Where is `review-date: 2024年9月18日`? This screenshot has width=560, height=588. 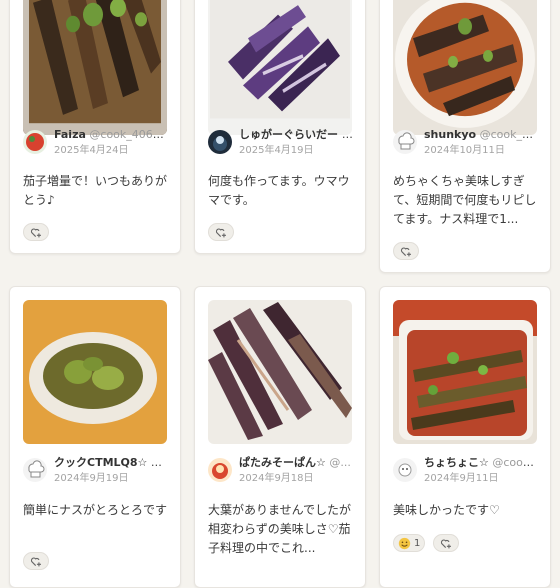
review-date: 2024年9月18日 is located at coordinates (276, 478).